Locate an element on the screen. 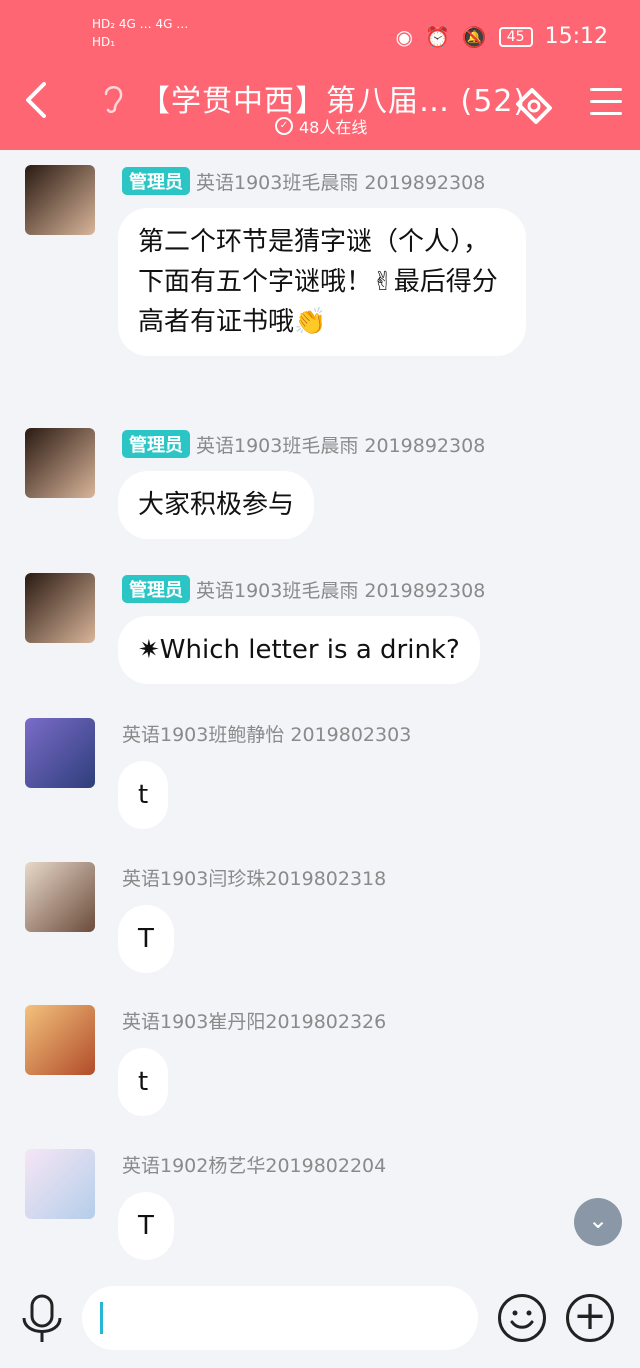 The width and height of the screenshot is (640, 1368). chevron-down-icon: ⌄ is located at coordinates (598, 1220).